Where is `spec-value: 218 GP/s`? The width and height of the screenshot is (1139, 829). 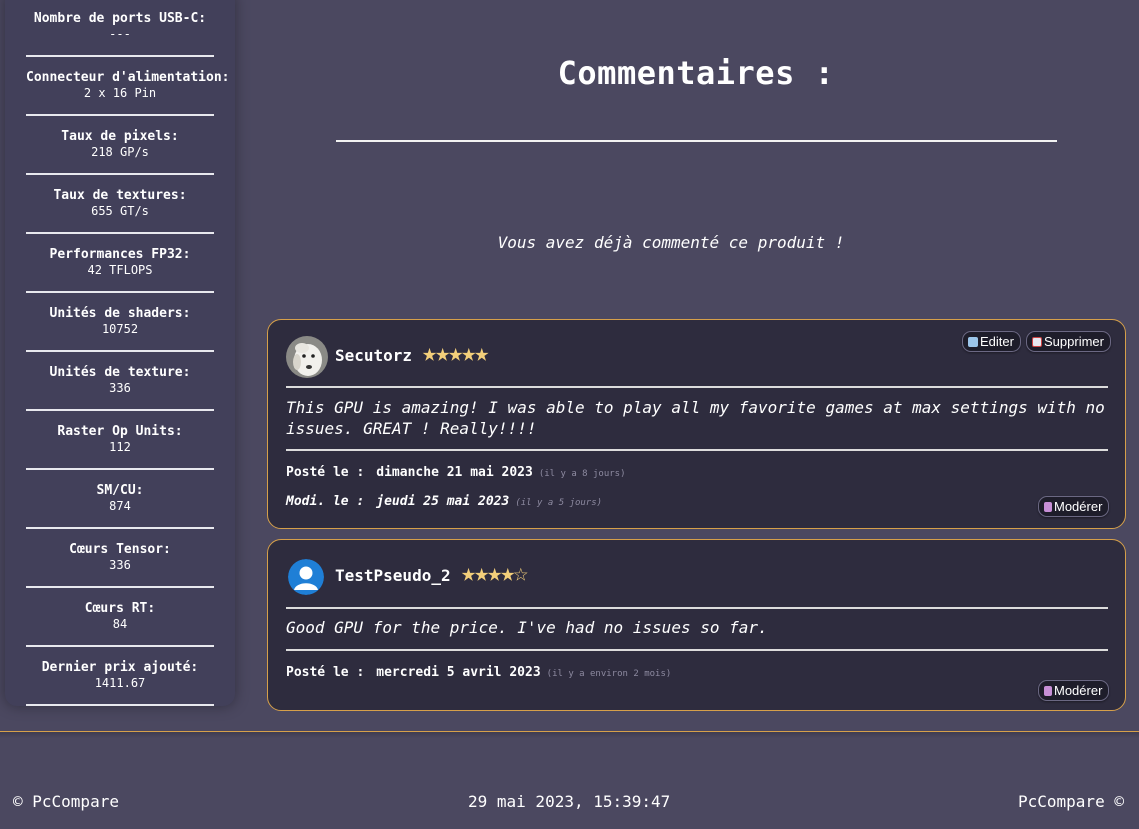
spec-value: 218 GP/s is located at coordinates (120, 152).